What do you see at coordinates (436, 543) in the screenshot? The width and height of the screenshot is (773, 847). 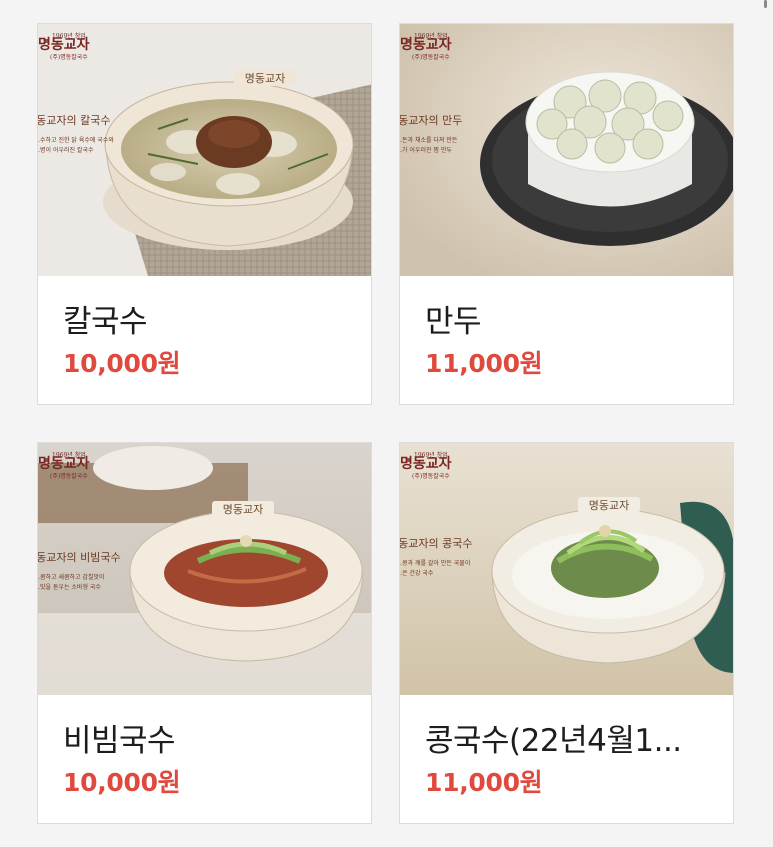 I see `svg-text: 명동교자의 콩국수` at bounding box center [436, 543].